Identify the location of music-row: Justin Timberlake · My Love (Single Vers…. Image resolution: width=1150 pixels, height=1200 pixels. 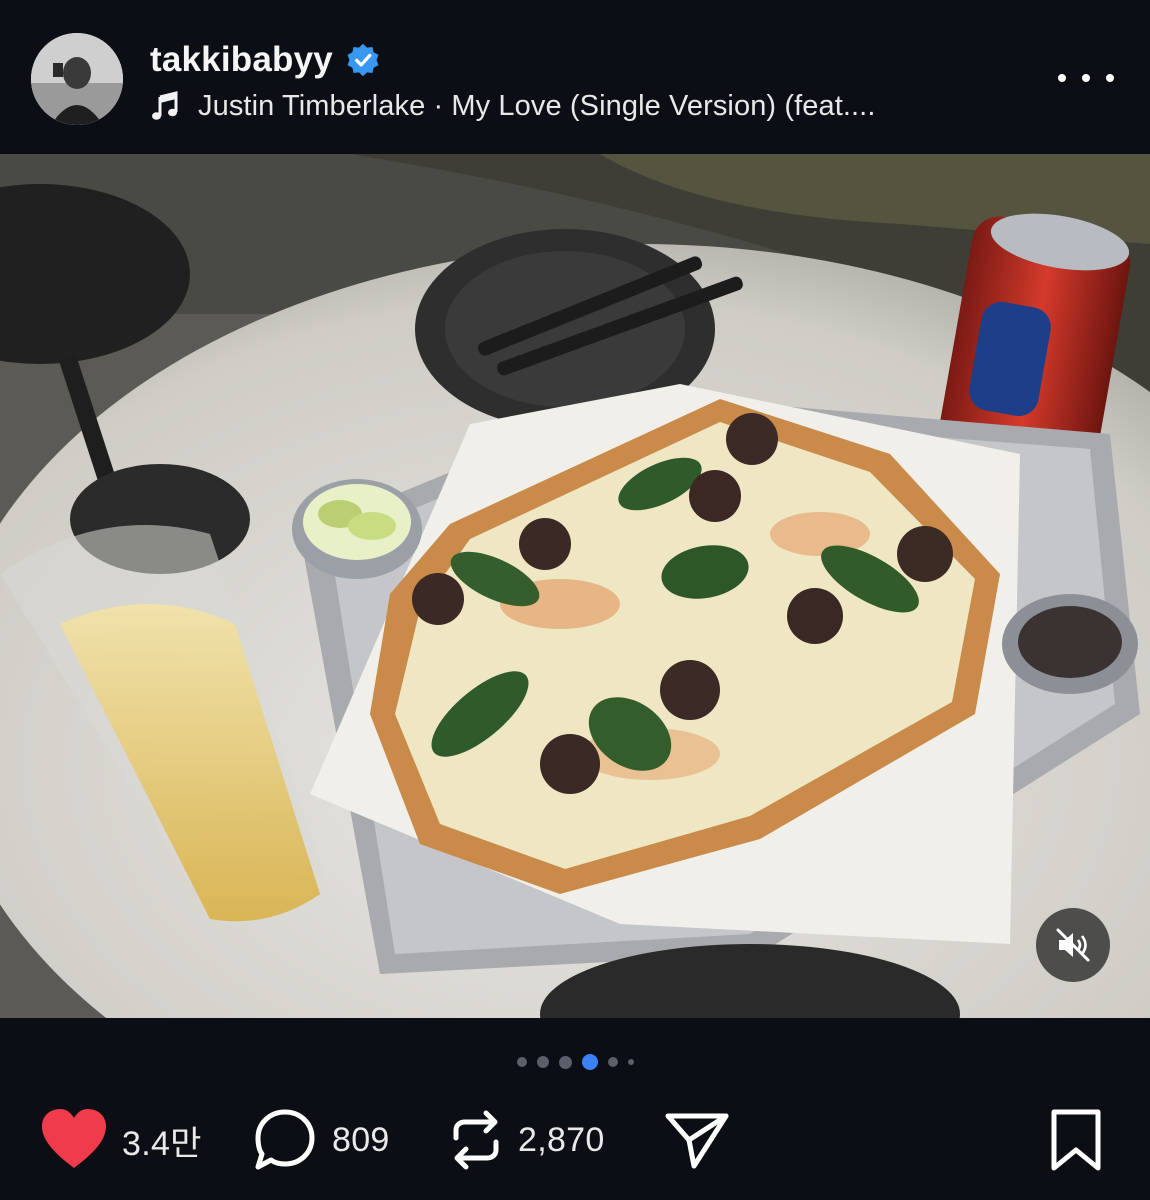
(513, 106).